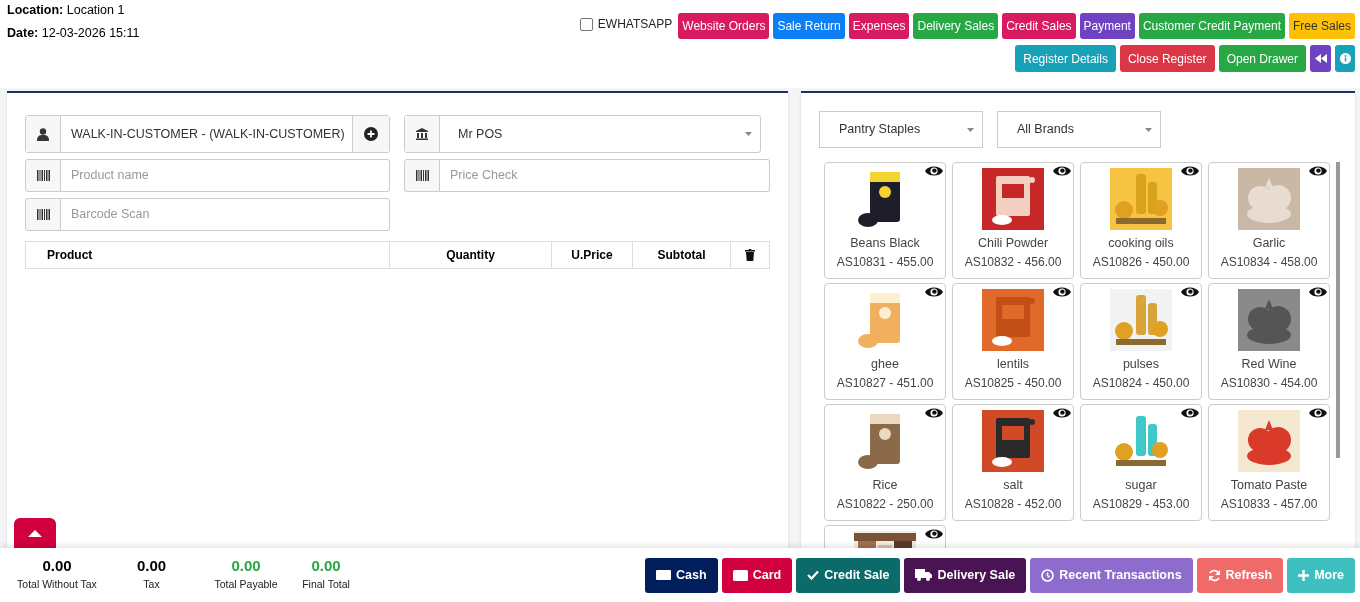  Describe the element at coordinates (246, 585) in the screenshot. I see `total-label: Total Payable` at that location.